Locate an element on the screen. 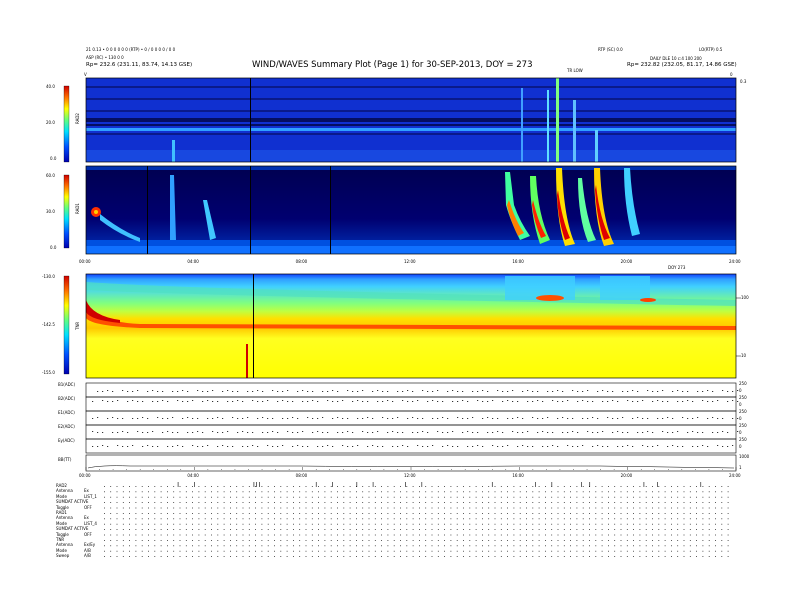 This screenshot has height=612, width=792. mode-label-10: TNR is located at coordinates (60, 539).